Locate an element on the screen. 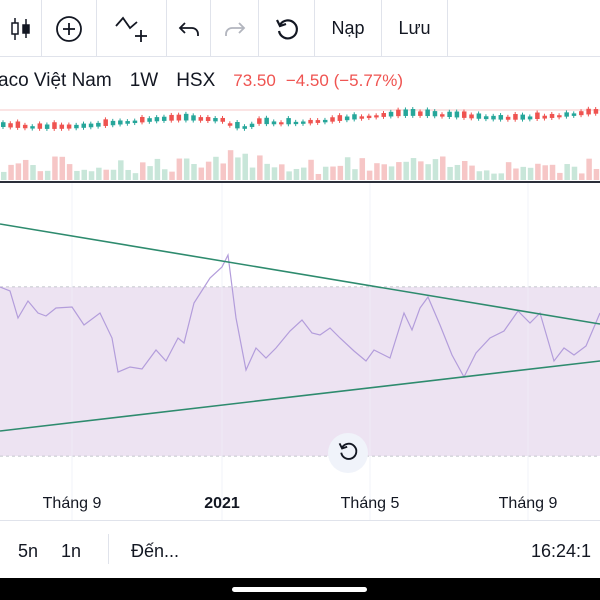 This screenshot has height=600, width=600. rotate-ccw-icon is located at coordinates (348, 453).